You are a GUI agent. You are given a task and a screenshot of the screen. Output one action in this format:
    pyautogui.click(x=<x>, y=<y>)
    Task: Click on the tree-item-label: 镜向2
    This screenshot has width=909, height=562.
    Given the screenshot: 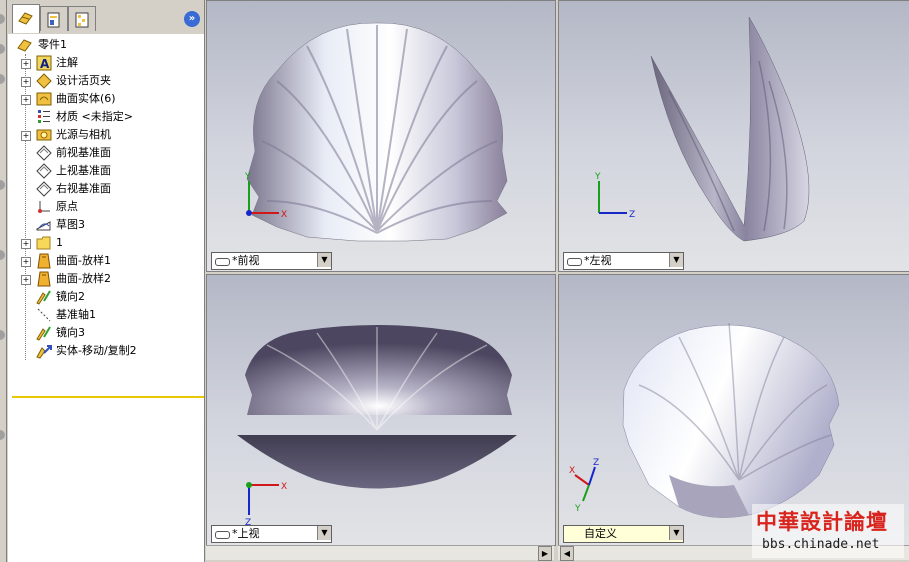 What is the action you would take?
    pyautogui.click(x=70, y=296)
    